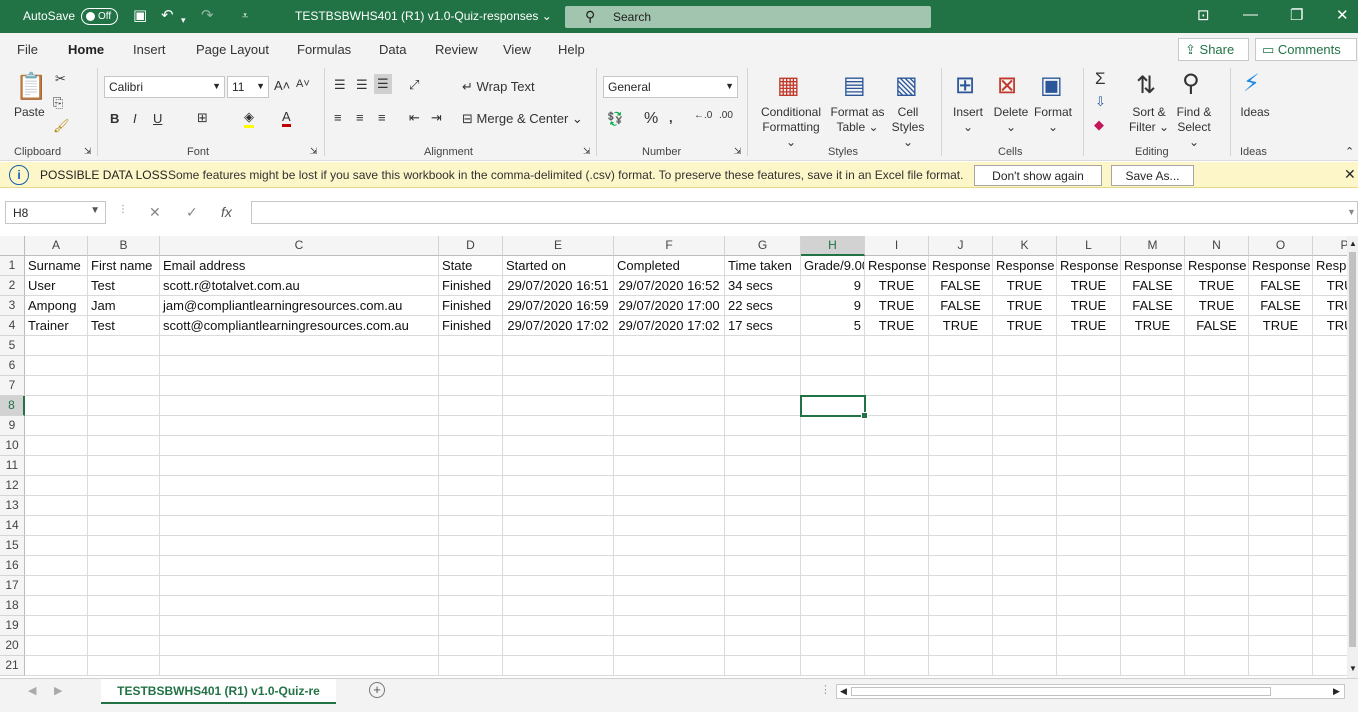  I want to click on cell-p16, so click(1330, 566).